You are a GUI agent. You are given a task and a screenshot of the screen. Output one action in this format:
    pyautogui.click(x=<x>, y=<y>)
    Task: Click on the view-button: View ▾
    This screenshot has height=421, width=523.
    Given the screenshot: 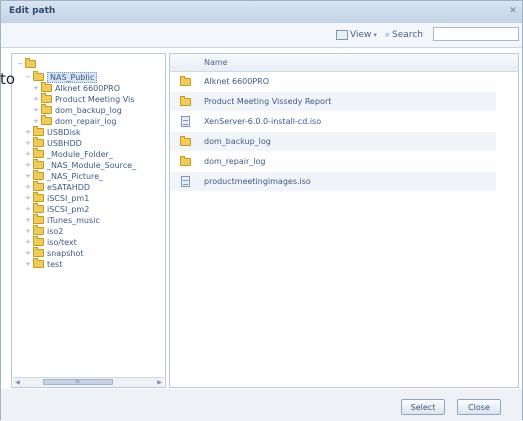 What is the action you would take?
    pyautogui.click(x=356, y=35)
    